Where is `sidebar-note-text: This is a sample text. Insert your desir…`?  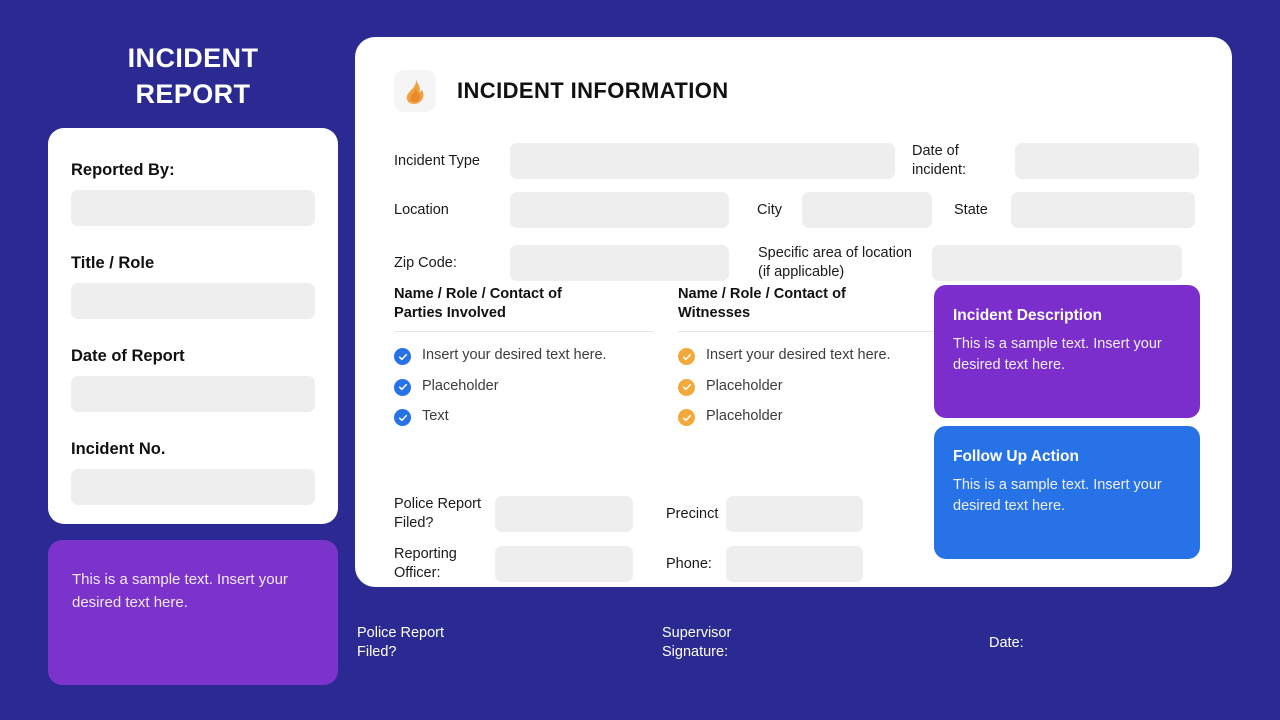
sidebar-note-text: This is a sample text. Insert your desir… is located at coordinates (180, 591).